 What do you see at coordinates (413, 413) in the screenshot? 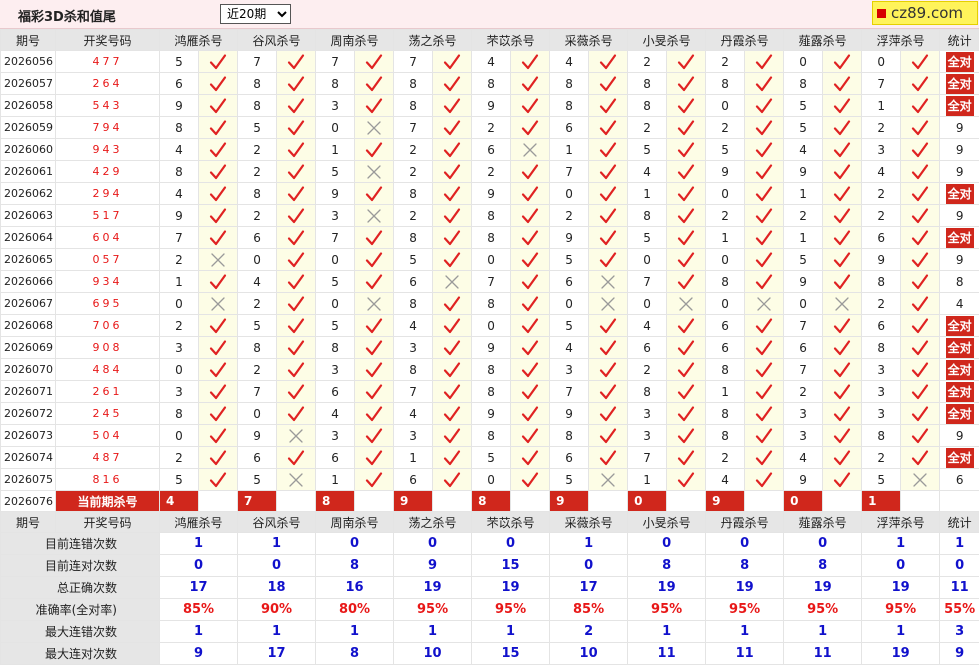
I see `kill-number-cell: 4` at bounding box center [413, 413].